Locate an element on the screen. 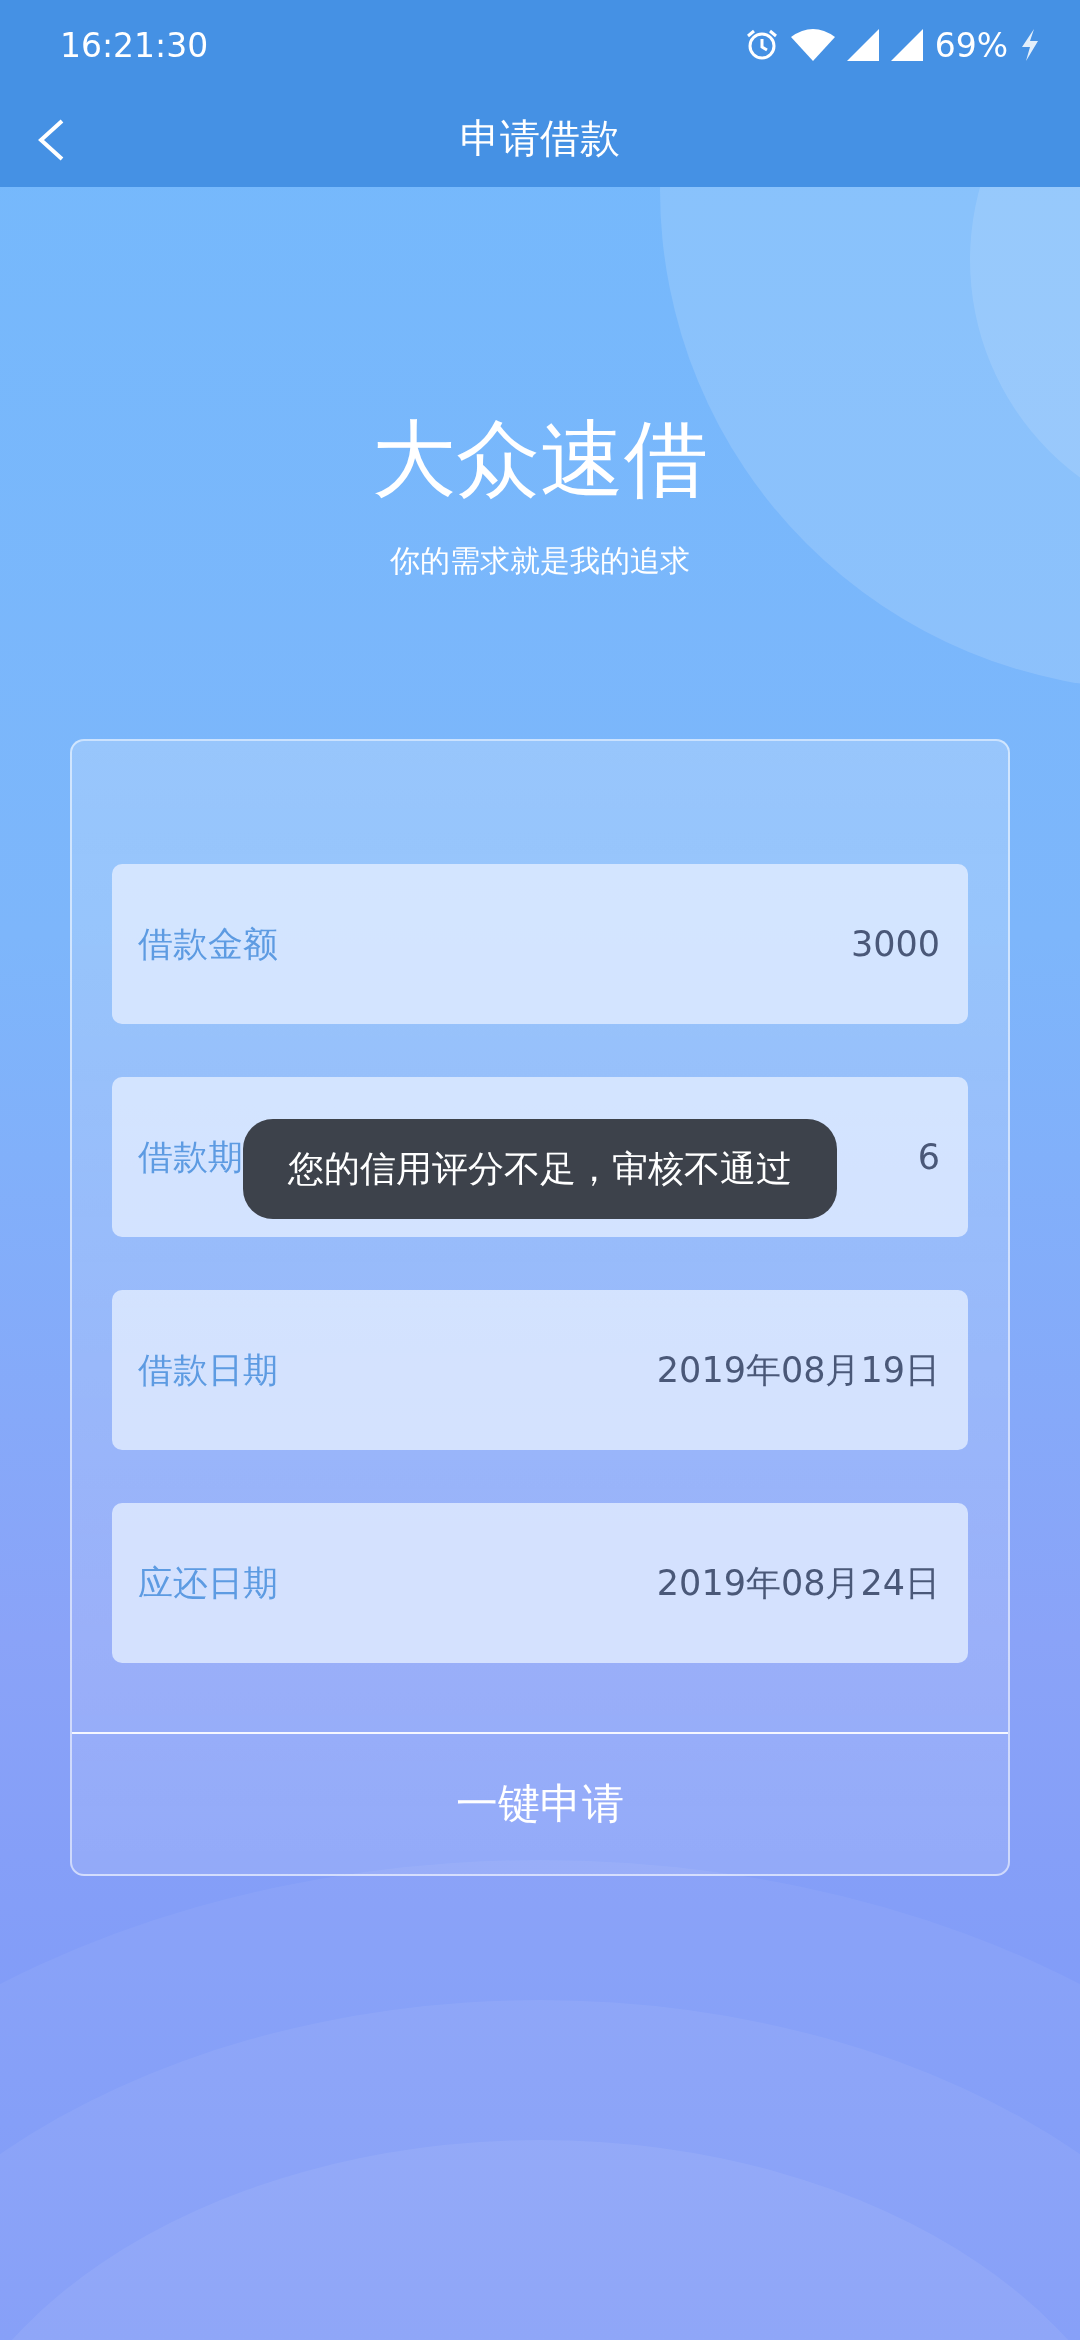 The image size is (1080, 2340). field-value: 2019年08月24日 is located at coordinates (798, 1583).